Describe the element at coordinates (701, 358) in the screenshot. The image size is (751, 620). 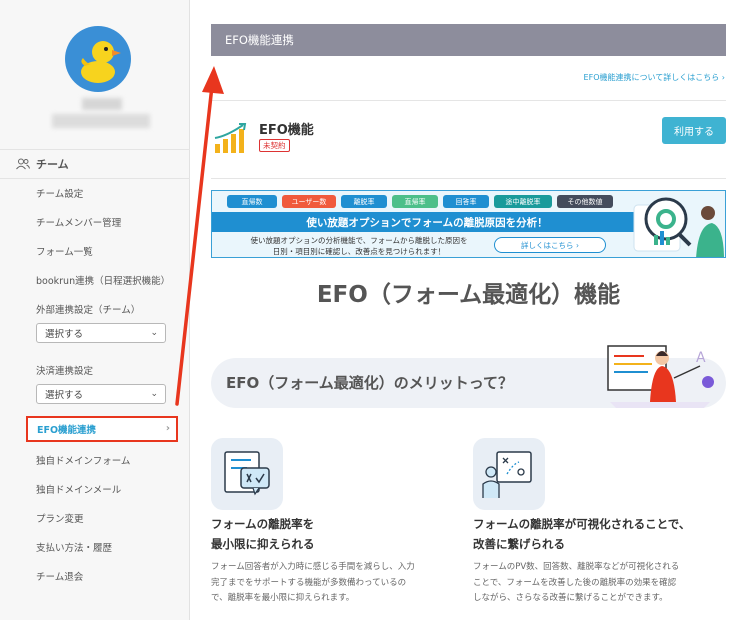
I see `svg-text: A` at that location.